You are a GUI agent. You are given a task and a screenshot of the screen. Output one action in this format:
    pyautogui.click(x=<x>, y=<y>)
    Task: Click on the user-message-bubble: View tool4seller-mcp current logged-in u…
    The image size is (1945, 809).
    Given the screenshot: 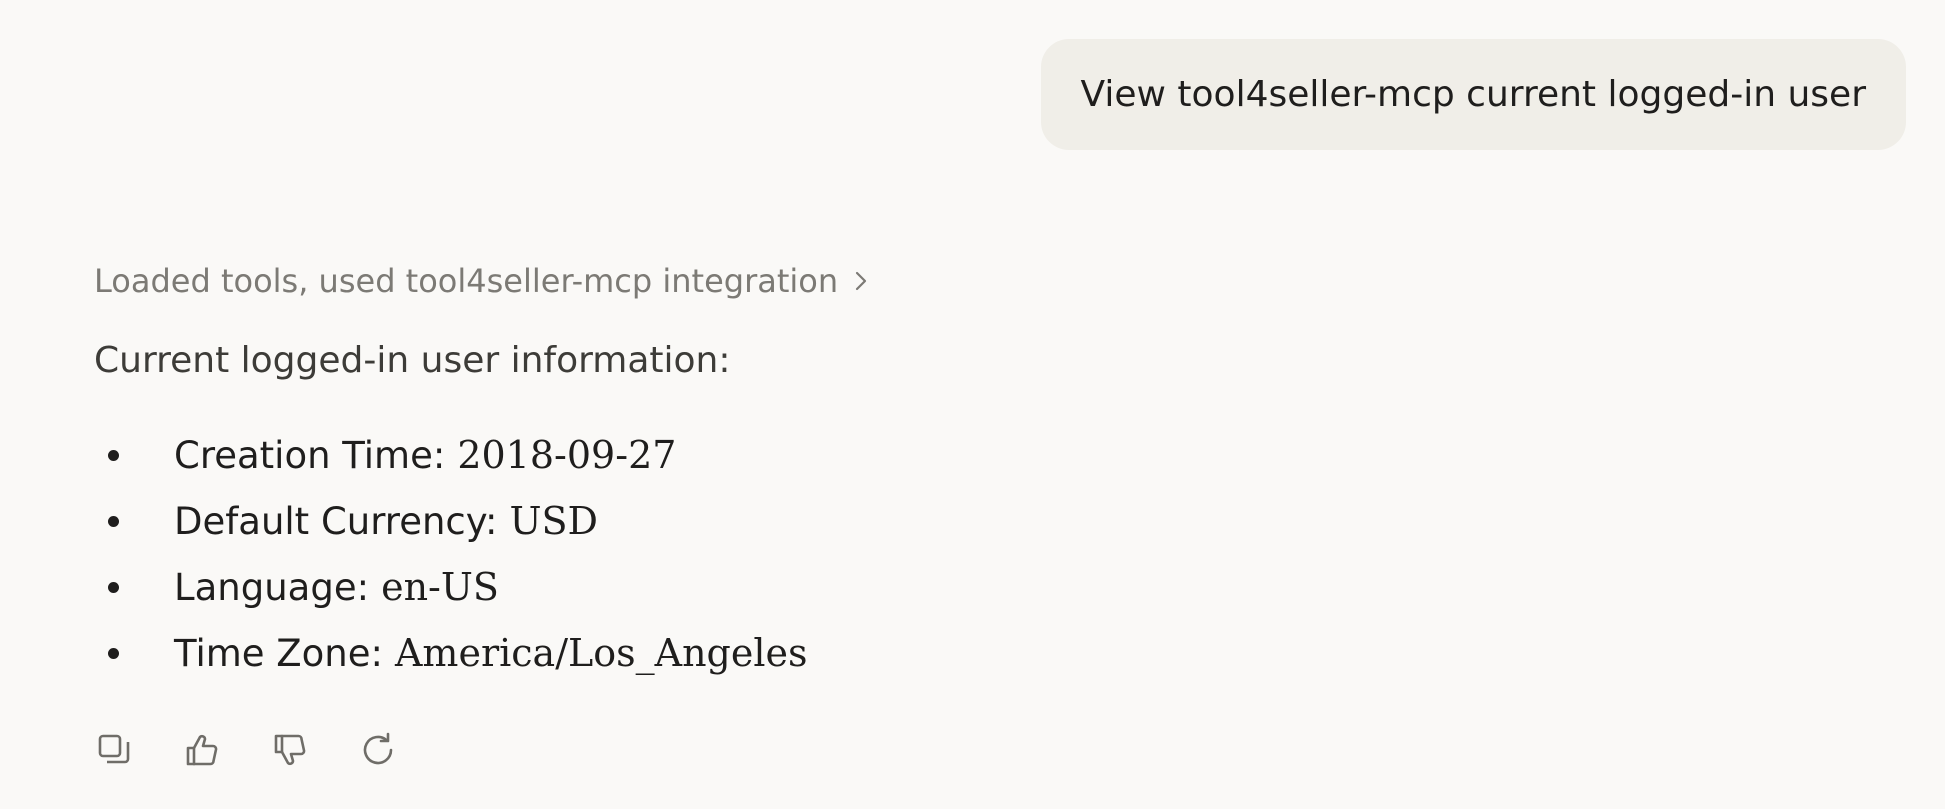 What is the action you would take?
    pyautogui.click(x=1473, y=94)
    